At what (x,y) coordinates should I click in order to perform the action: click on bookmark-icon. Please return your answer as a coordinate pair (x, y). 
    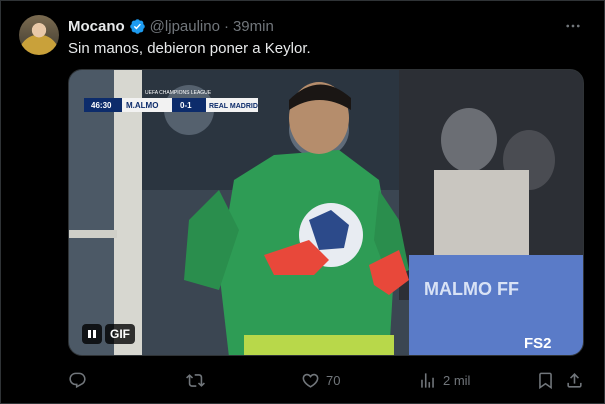
    Looking at the image, I should click on (545, 380).